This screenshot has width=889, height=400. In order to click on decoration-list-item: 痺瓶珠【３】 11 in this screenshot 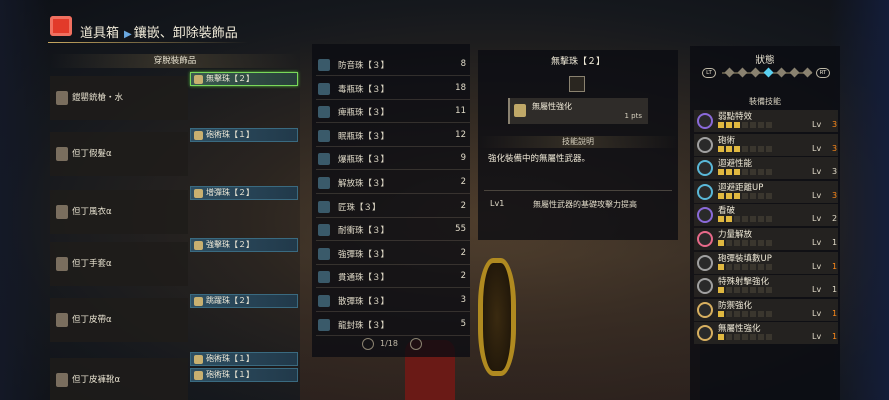, I will do `click(393, 112)`.